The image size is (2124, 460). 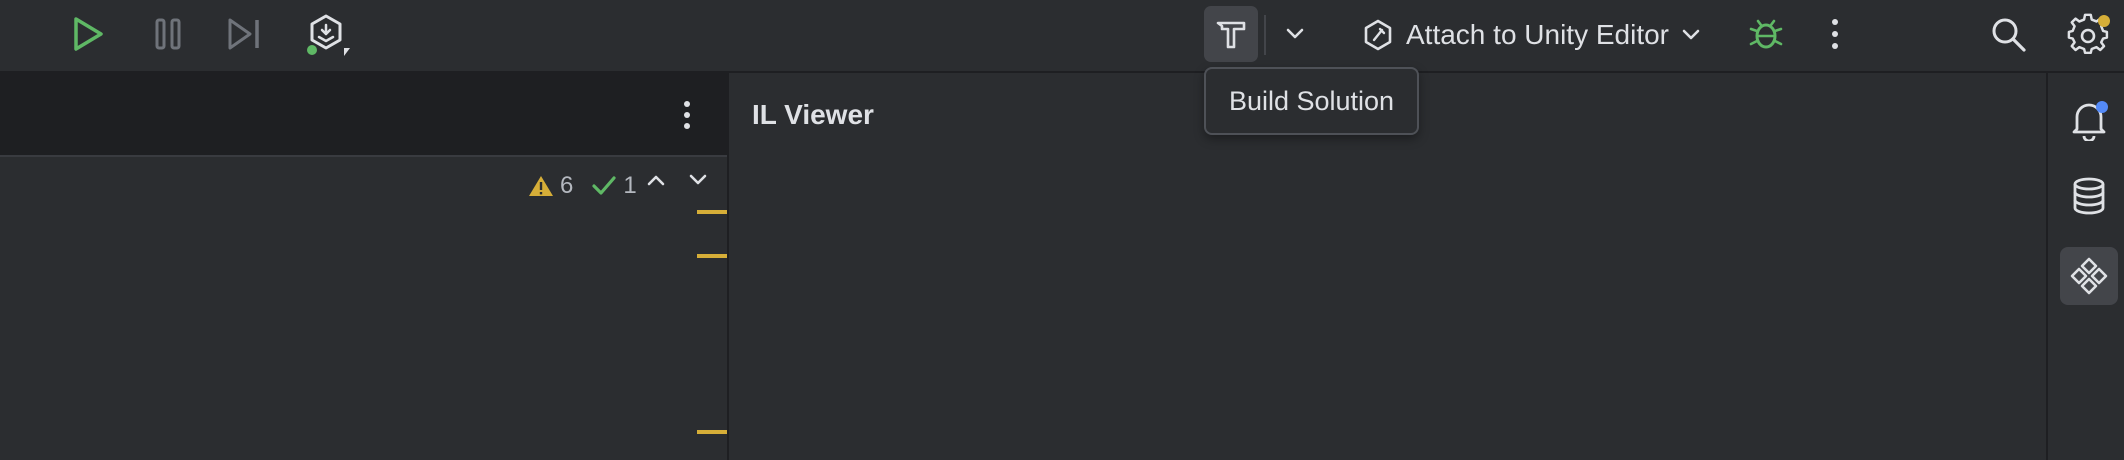 What do you see at coordinates (88, 34) in the screenshot?
I see `play-icon` at bounding box center [88, 34].